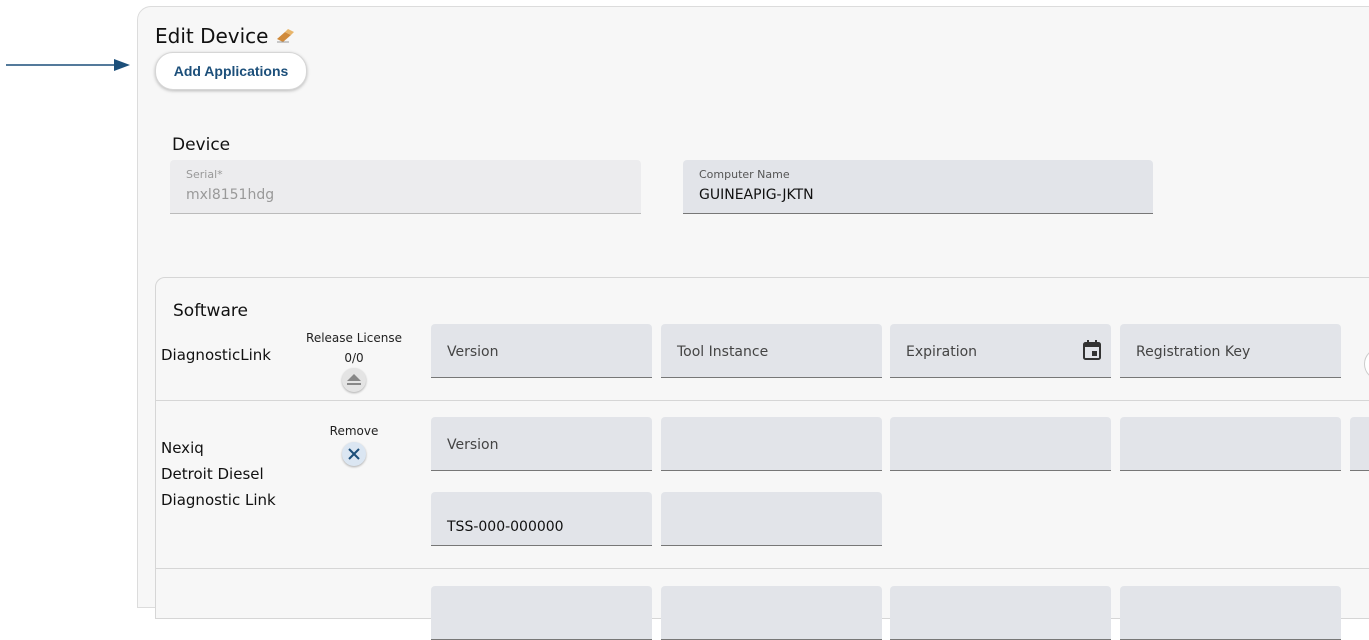 This screenshot has height=640, width=1369. What do you see at coordinates (505, 527) in the screenshot?
I see `tool-serial-value: TSS-000-000000` at bounding box center [505, 527].